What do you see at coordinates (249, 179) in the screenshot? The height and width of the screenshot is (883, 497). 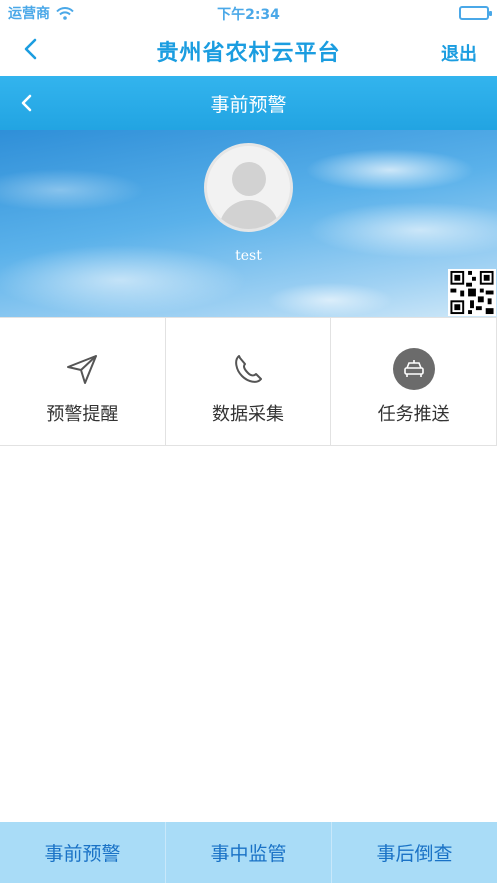 I see `avatar-head` at bounding box center [249, 179].